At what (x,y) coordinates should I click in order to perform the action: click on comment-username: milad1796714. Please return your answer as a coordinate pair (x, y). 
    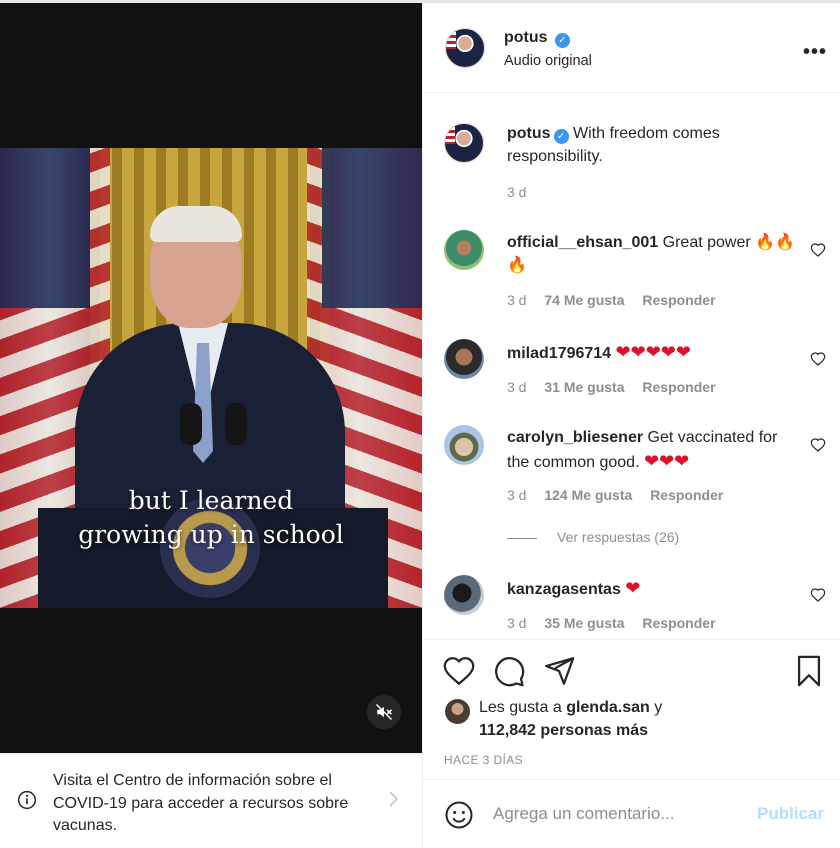
    Looking at the image, I should click on (559, 353).